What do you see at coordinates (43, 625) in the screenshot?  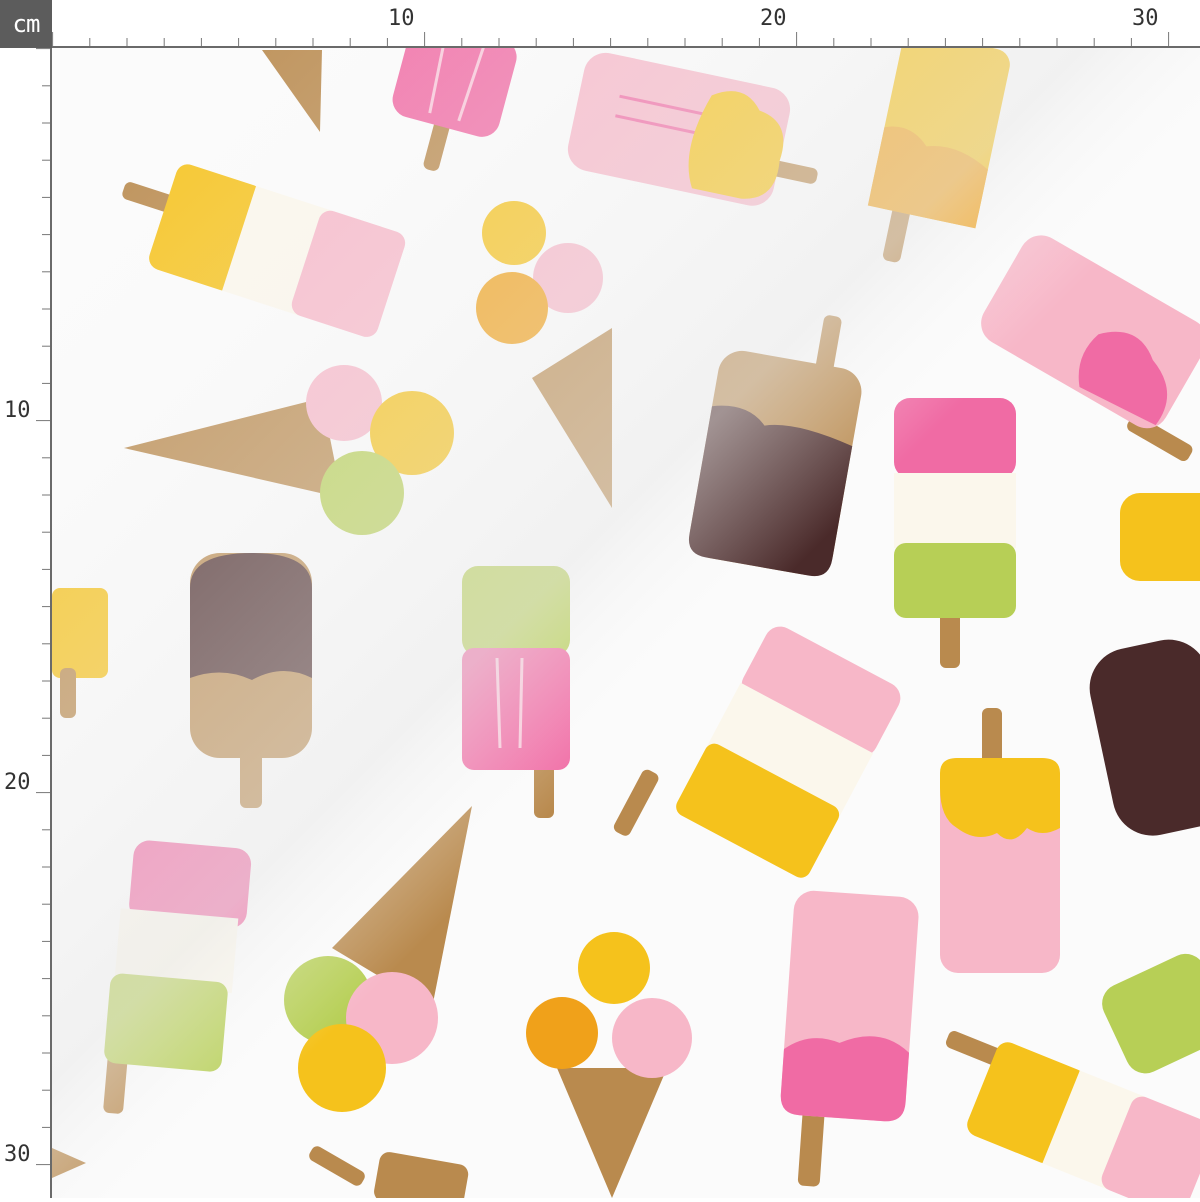 I see `left-ruler-ticks` at bounding box center [43, 625].